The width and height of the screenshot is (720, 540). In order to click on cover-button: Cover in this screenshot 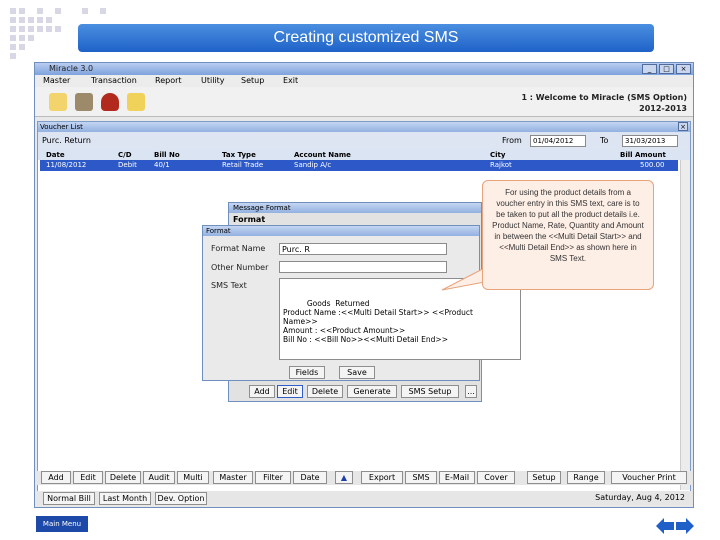, I will do `click(496, 477)`.